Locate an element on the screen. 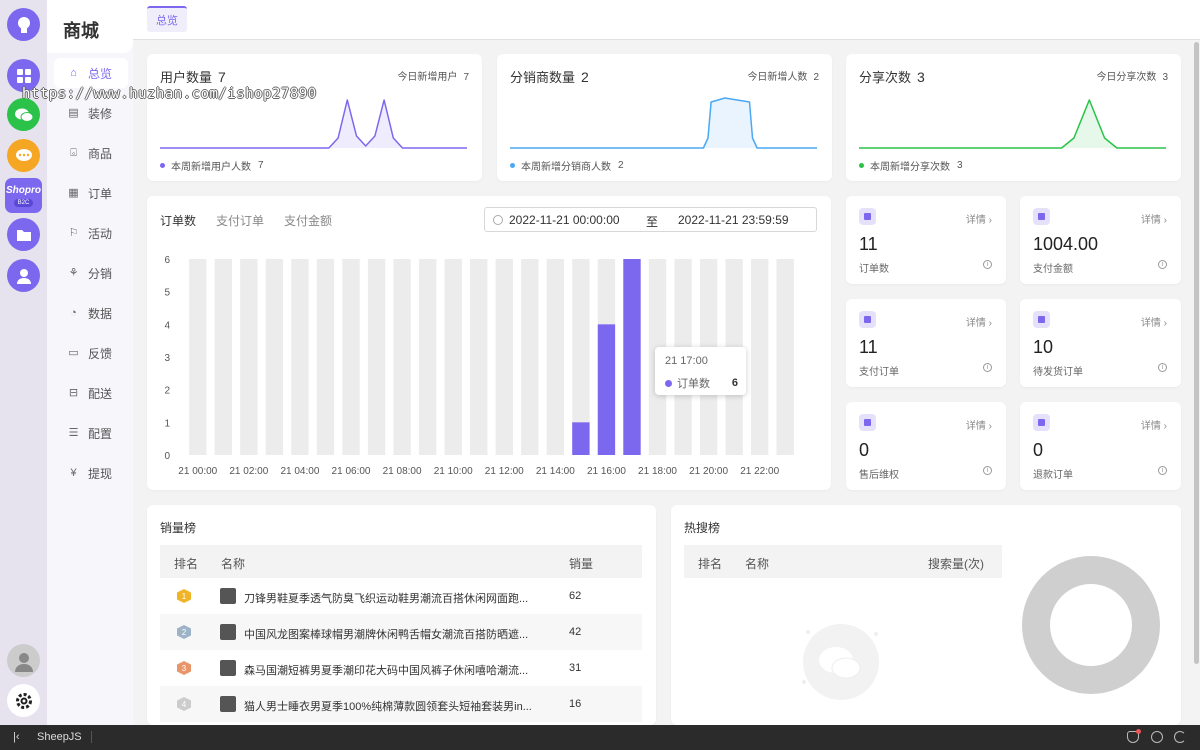  wechat-app-icon is located at coordinates (23, 114).